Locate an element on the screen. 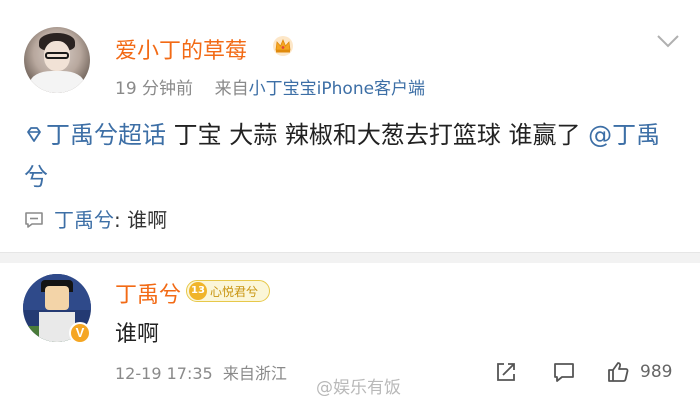 This screenshot has width=700, height=403. post-source-link: 小丁宝宝iPhone客户端 is located at coordinates (337, 89).